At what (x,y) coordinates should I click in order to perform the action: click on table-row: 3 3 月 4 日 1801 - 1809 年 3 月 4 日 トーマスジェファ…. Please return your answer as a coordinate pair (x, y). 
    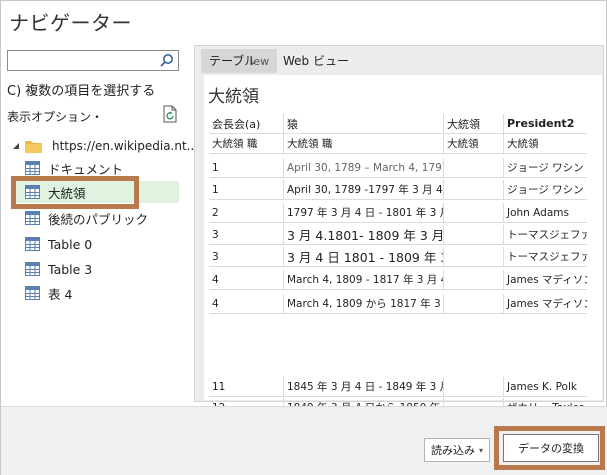
    Looking at the image, I should click on (398, 257).